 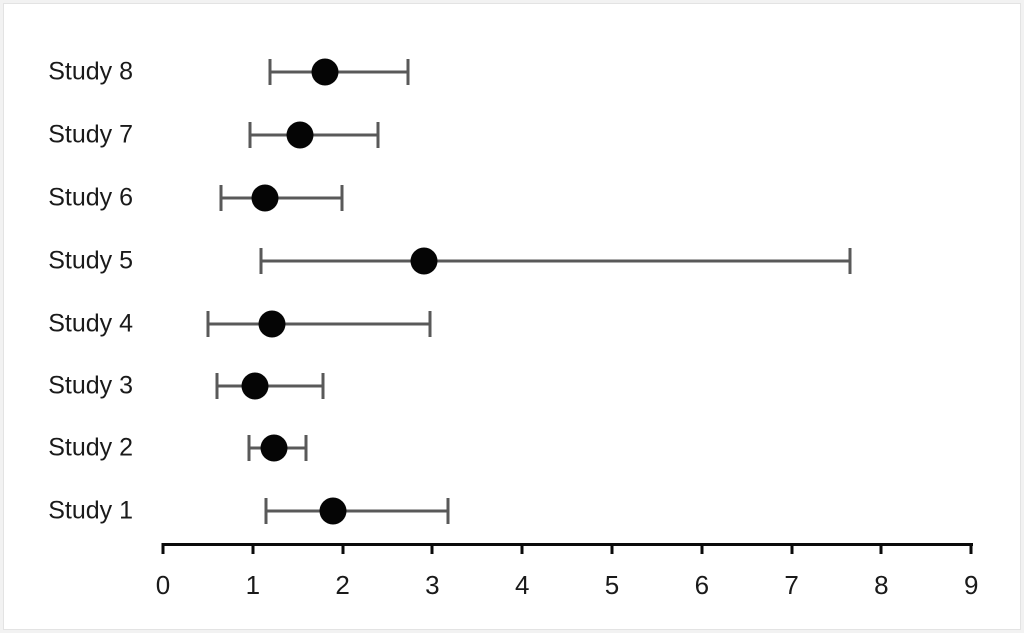 I want to click on study-label-7: Study 2, so click(x=90, y=447).